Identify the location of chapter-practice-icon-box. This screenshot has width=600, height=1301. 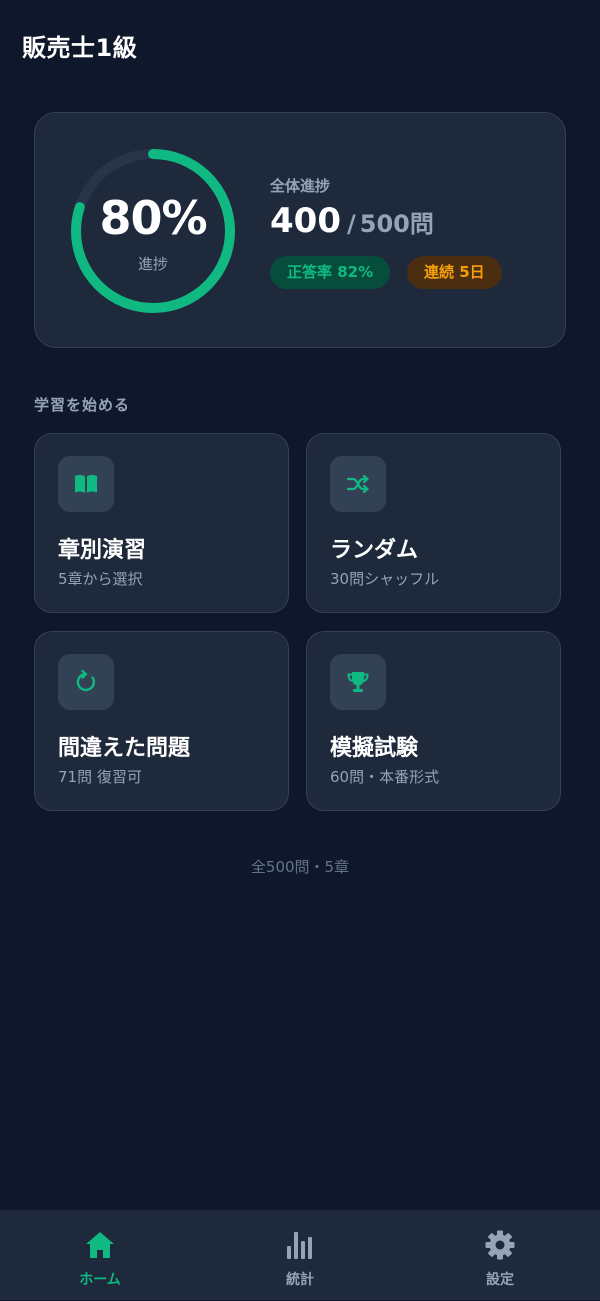
(86, 484).